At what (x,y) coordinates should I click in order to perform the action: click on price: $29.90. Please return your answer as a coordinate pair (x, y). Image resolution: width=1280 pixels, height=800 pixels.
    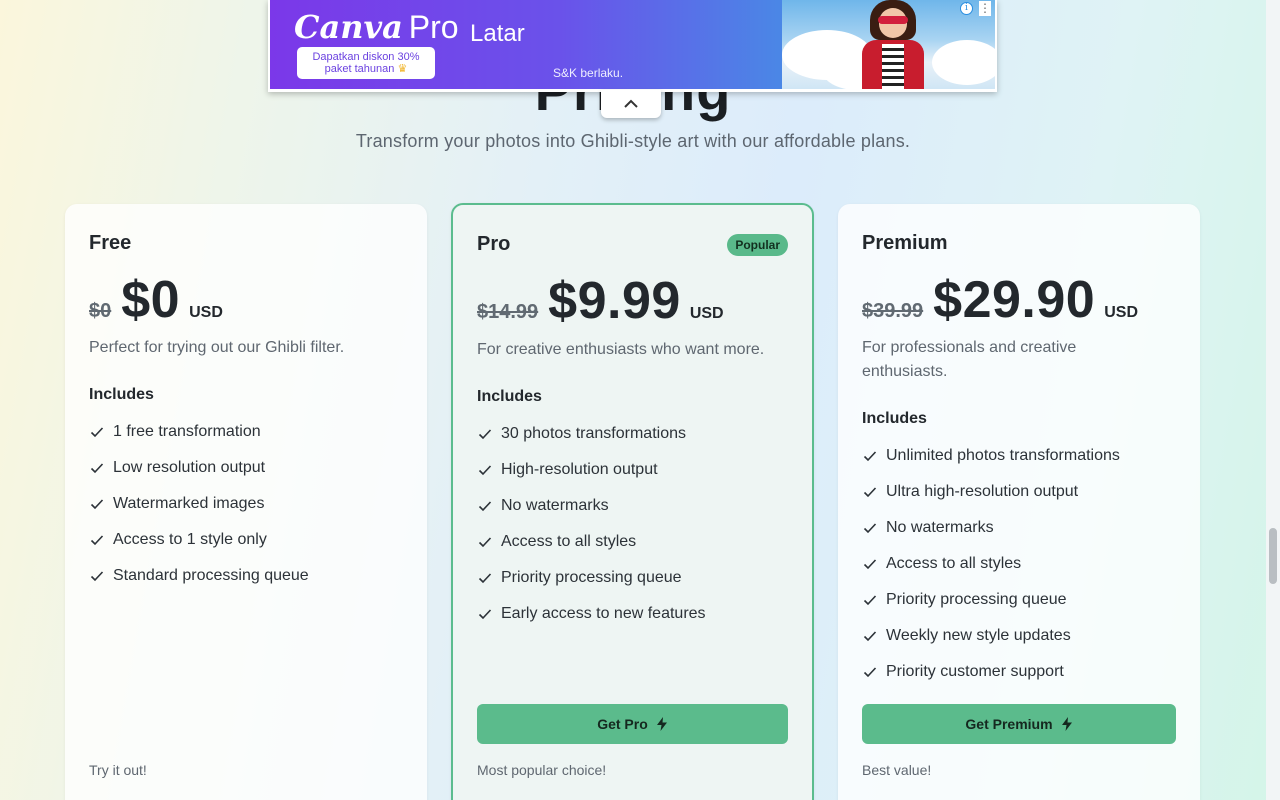
    Looking at the image, I should click on (1014, 300).